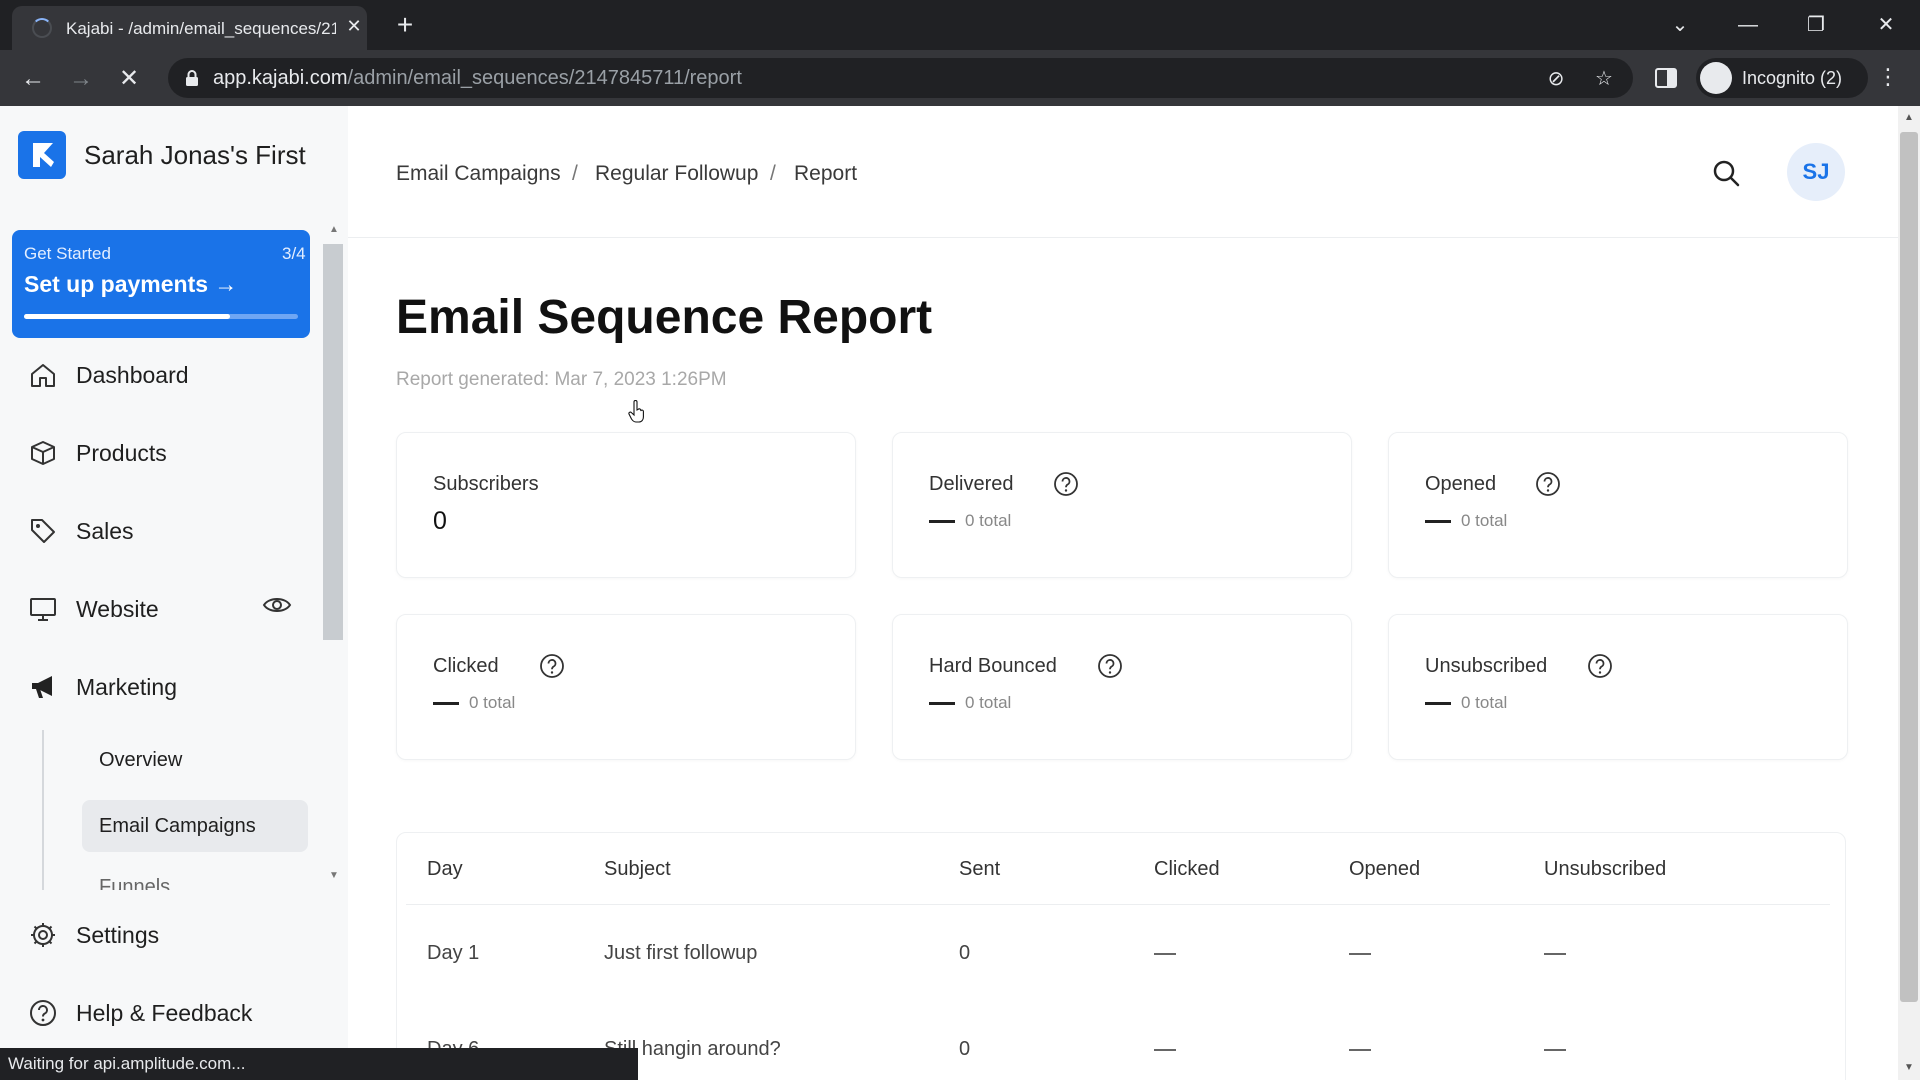  What do you see at coordinates (334, 878) in the screenshot?
I see `sidebar-scroll-down-icon: ▼` at bounding box center [334, 878].